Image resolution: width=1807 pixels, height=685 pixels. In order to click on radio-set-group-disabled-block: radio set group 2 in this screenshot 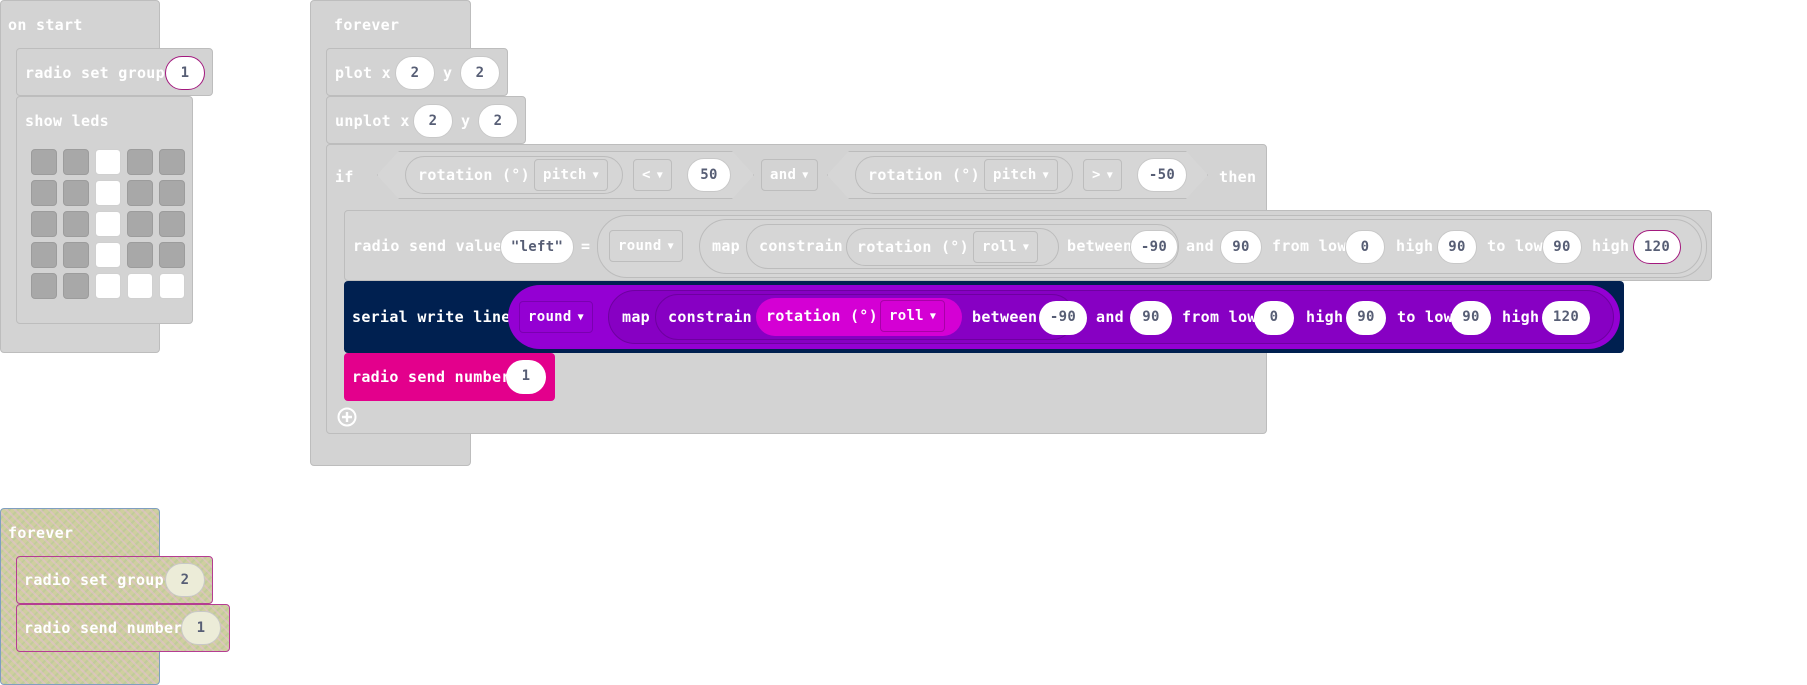, I will do `click(114, 580)`.